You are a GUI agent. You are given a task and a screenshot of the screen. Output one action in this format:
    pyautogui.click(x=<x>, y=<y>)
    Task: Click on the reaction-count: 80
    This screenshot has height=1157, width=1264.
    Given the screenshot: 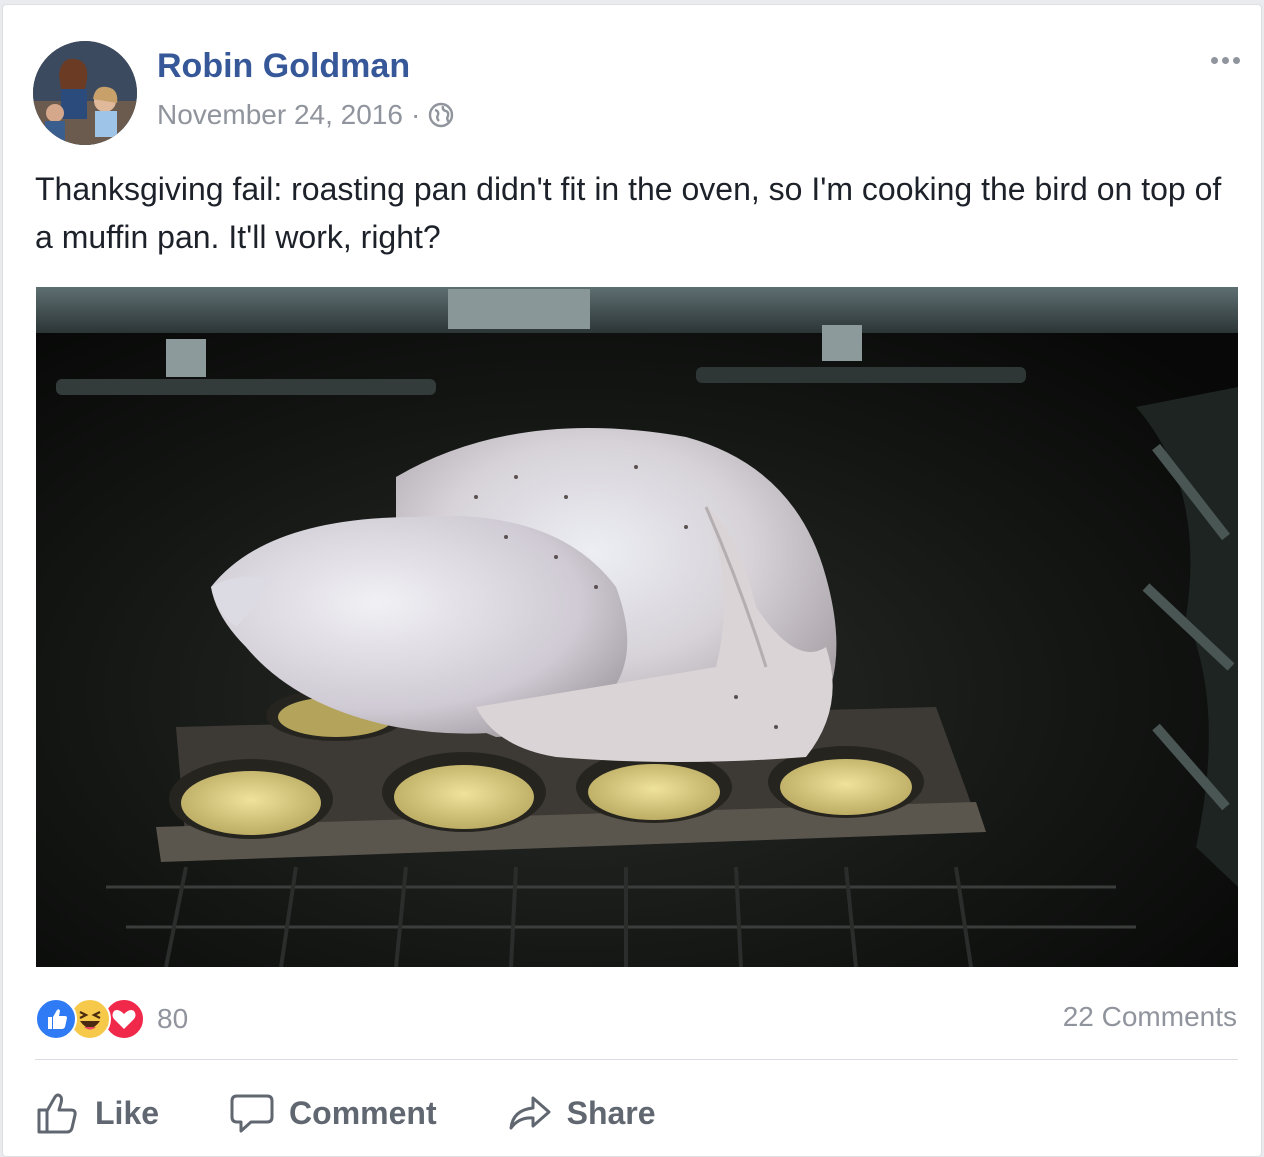 What is the action you would take?
    pyautogui.click(x=173, y=1018)
    